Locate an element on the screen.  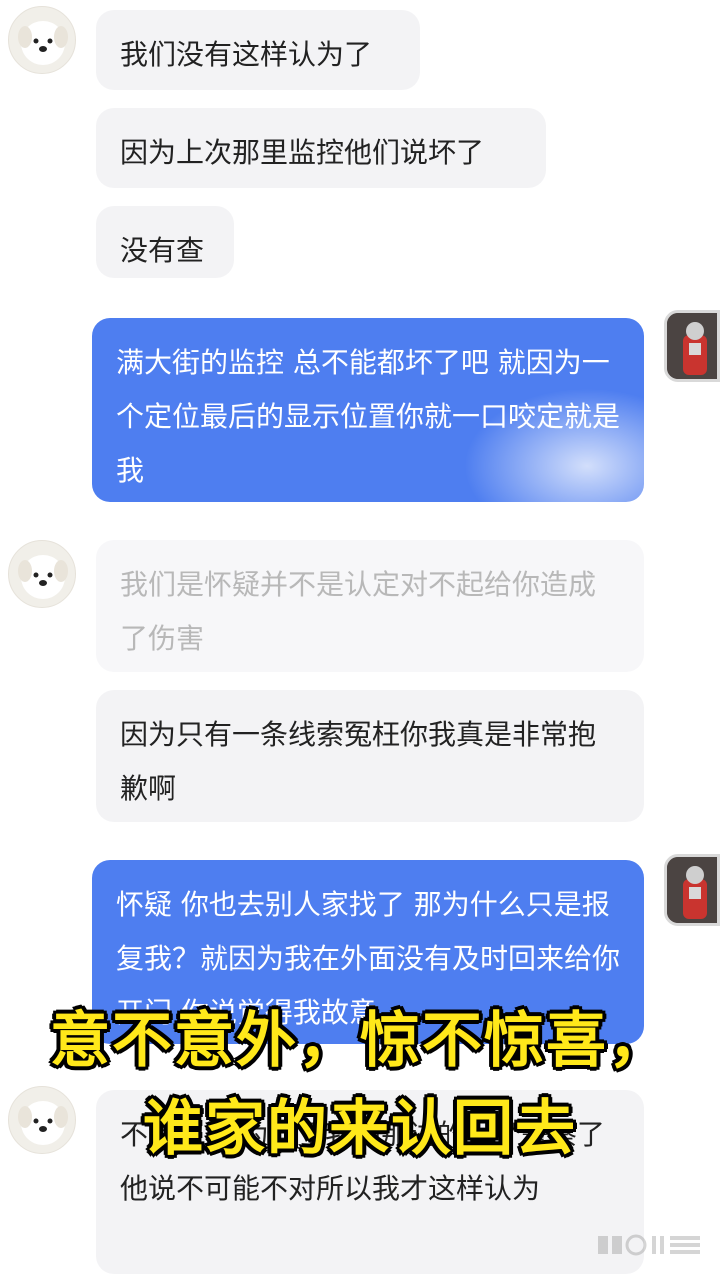
message-text: 因为只有一条线索冤枉你我真是非常抱歉啊 is located at coordinates (358, 761).